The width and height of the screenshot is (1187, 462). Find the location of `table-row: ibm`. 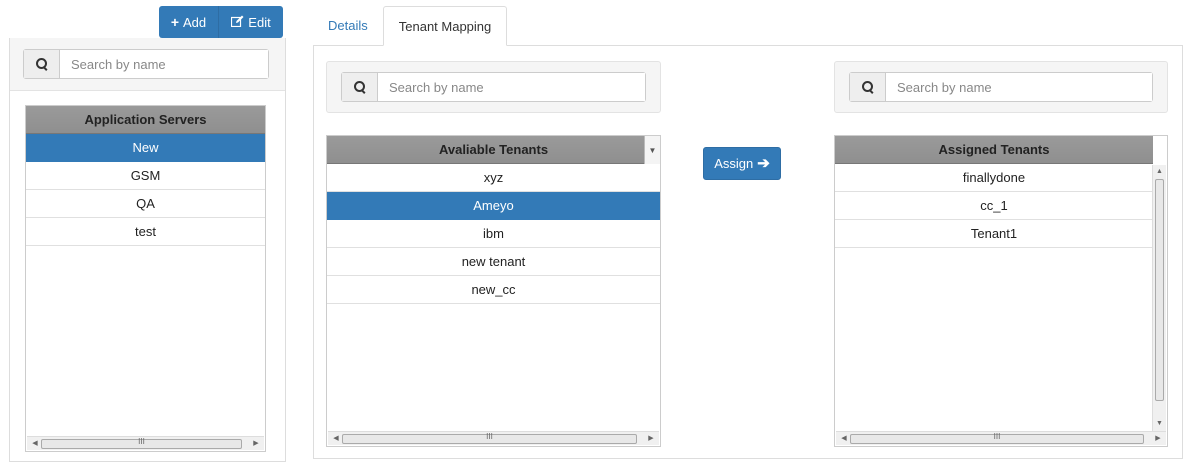

table-row: ibm is located at coordinates (493, 234).